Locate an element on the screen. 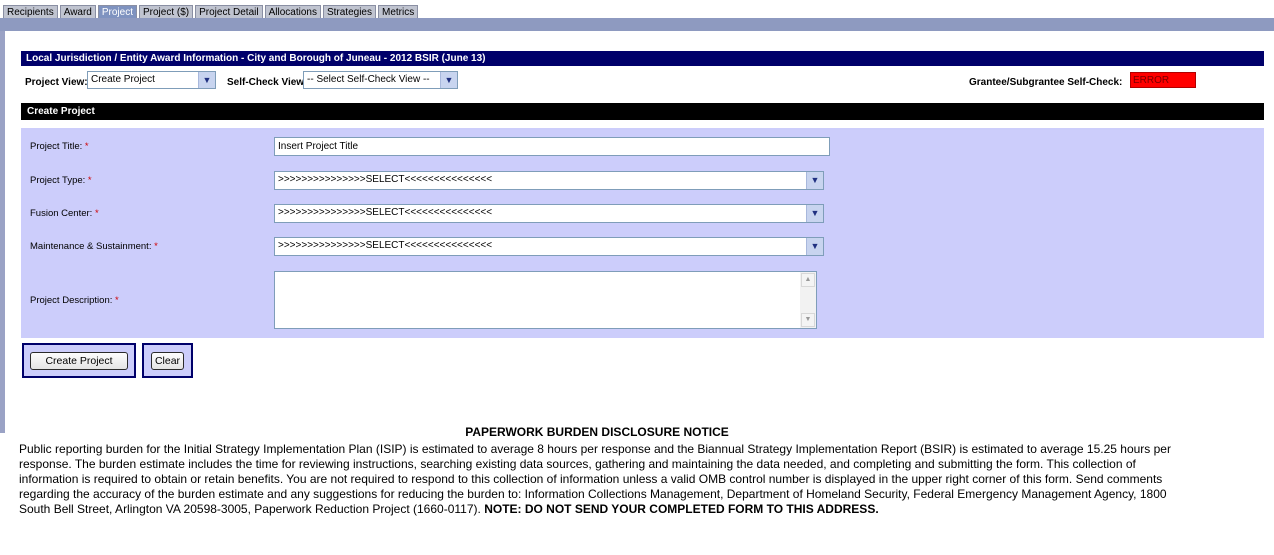  tab-project-dollars: Project ($) is located at coordinates (166, 12).